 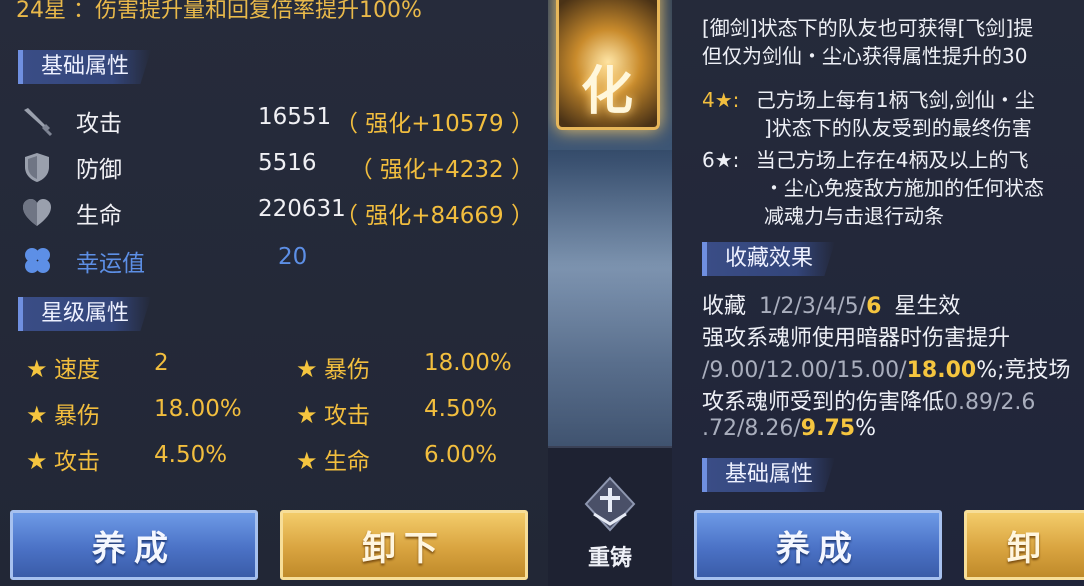 What do you see at coordinates (397, 458) in the screenshot?
I see `star-attr-hp: ★ 生命 6.00%` at bounding box center [397, 458].